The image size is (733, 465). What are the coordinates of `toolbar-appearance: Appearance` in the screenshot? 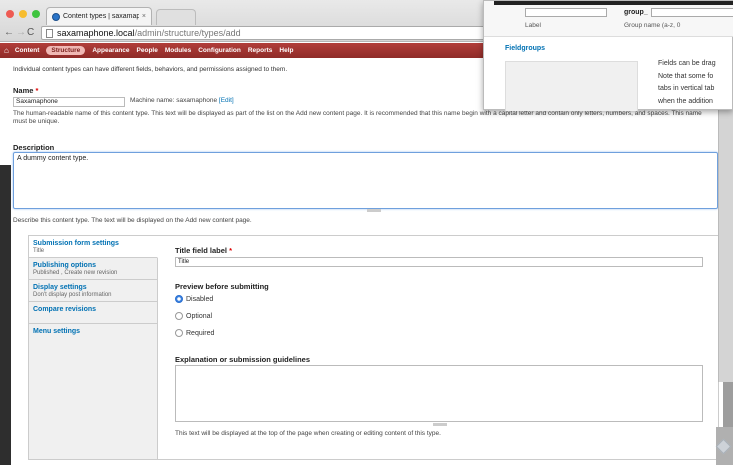 It's located at (110, 50).